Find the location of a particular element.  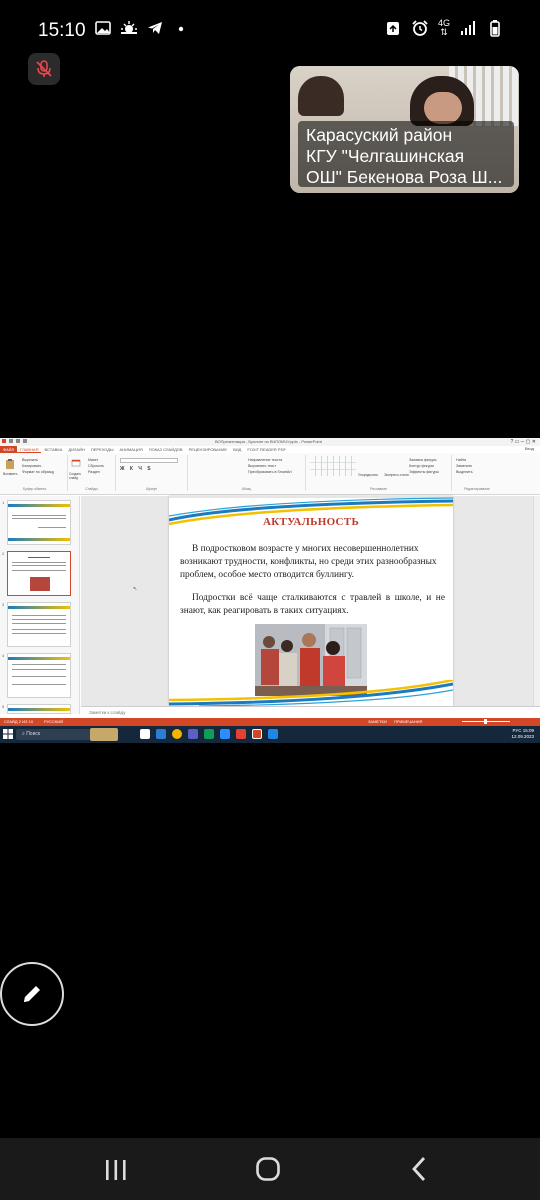

status-bar: 15:10 4G ⇅ is located at coordinates (270, 30).